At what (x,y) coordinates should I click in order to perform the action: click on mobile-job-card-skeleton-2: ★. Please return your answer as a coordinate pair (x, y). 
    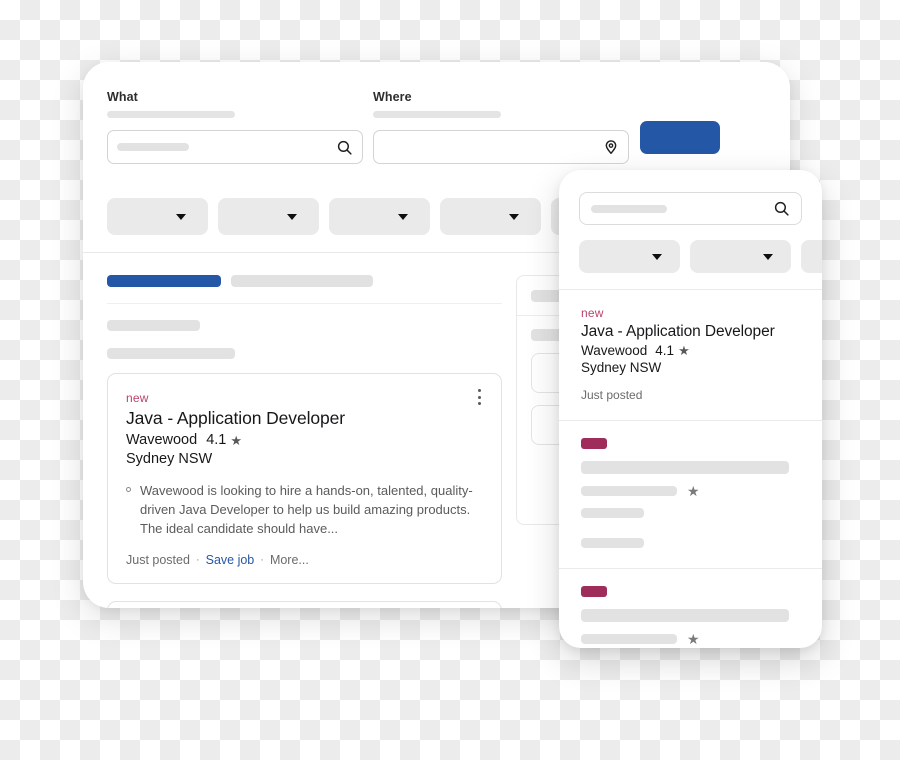
    Looking at the image, I should click on (690, 608).